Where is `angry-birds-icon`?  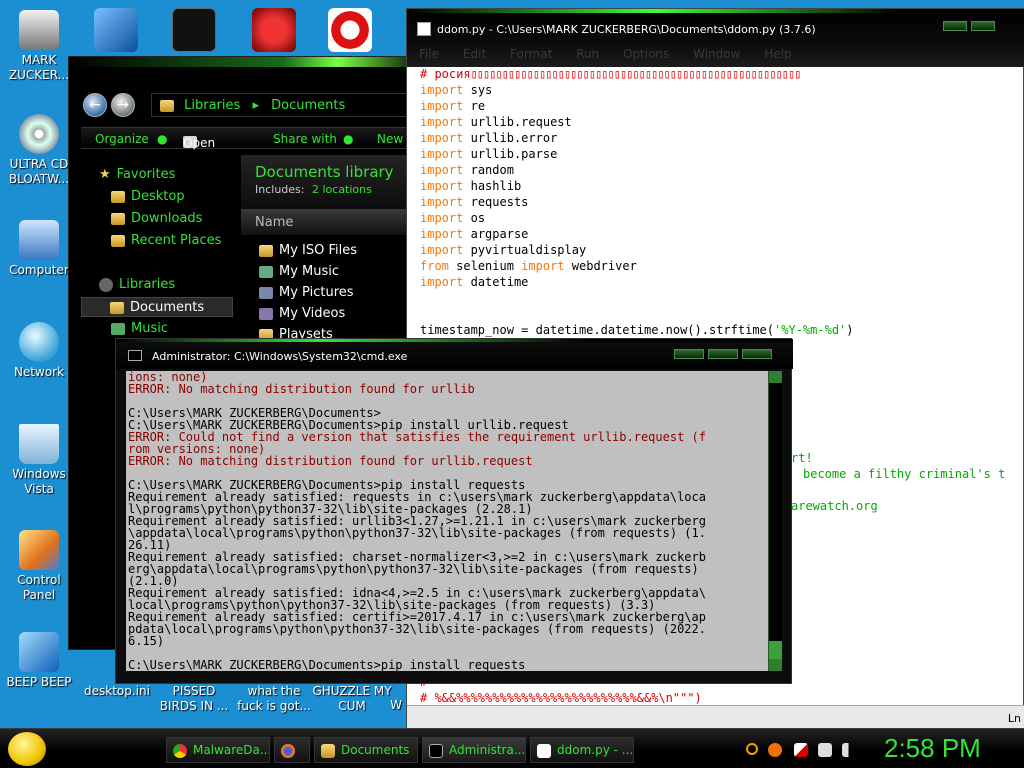
angry-birds-icon is located at coordinates (274, 30).